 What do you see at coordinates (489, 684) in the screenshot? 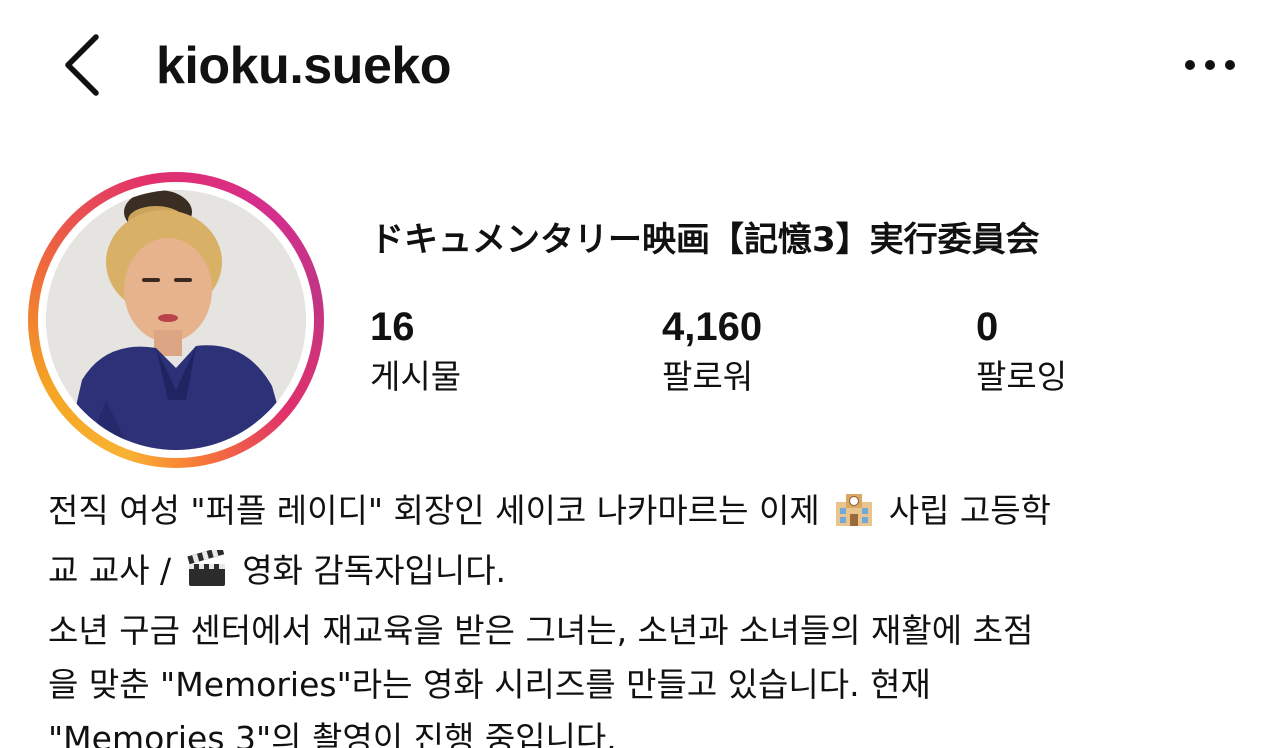
I see `bio-line: 을 맞춘 "Memories"라는 영화 시리즈를 만들고 있습니다. 현재` at bounding box center [489, 684].